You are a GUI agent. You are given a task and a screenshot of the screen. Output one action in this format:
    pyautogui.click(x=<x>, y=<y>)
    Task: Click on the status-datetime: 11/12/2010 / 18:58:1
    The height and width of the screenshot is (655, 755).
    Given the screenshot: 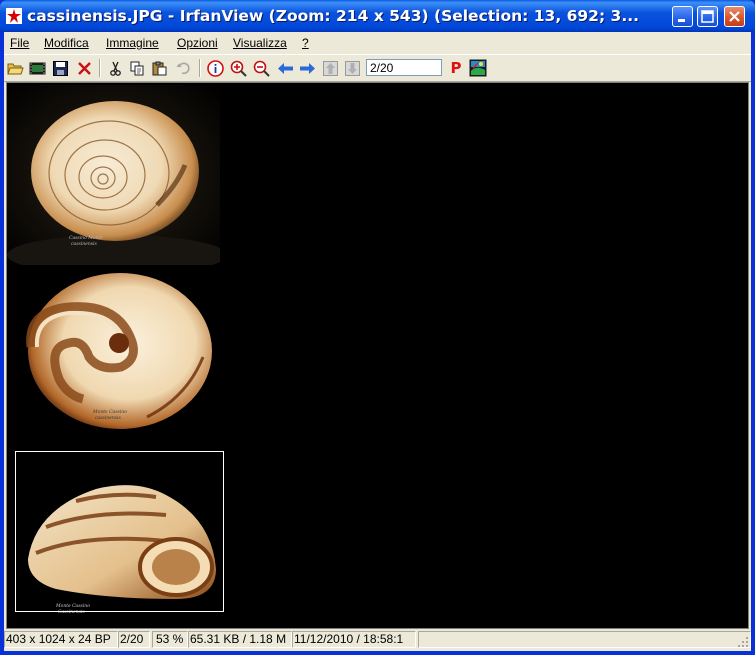 What is the action you would take?
    pyautogui.click(x=354, y=639)
    